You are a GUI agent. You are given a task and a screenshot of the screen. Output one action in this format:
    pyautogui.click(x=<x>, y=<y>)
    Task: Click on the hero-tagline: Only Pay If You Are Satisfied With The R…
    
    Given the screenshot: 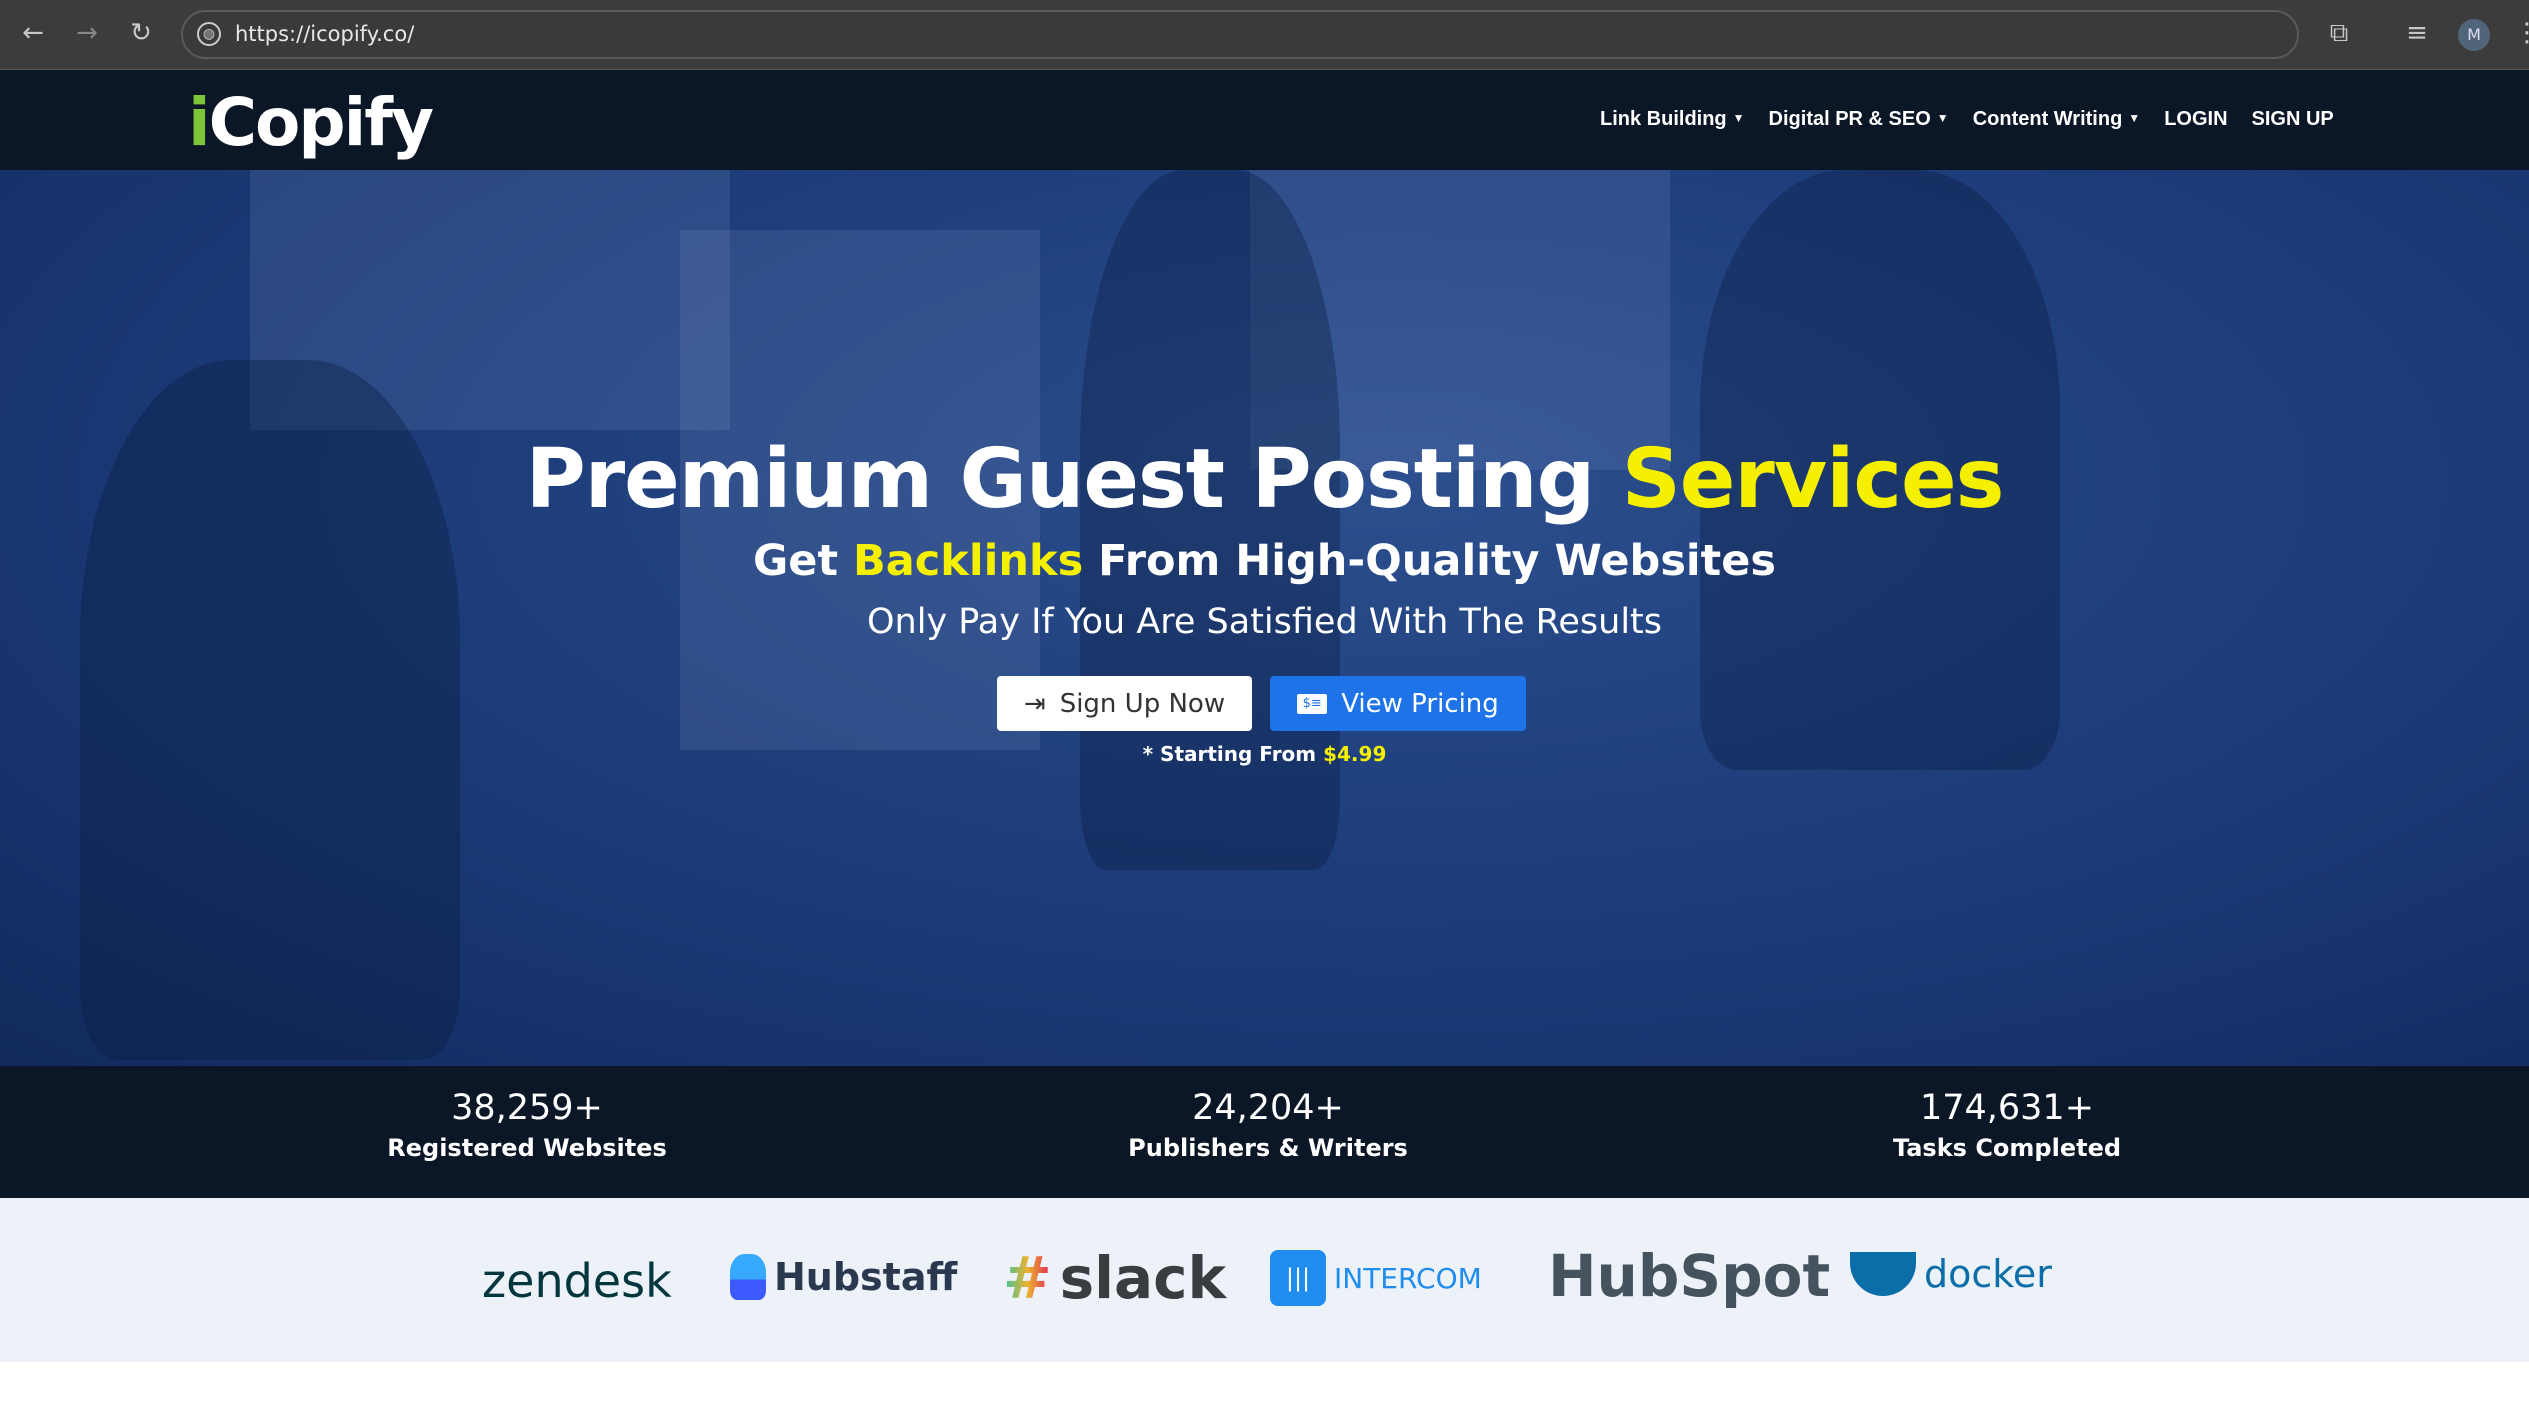 What is the action you would take?
    pyautogui.click(x=1264, y=622)
    